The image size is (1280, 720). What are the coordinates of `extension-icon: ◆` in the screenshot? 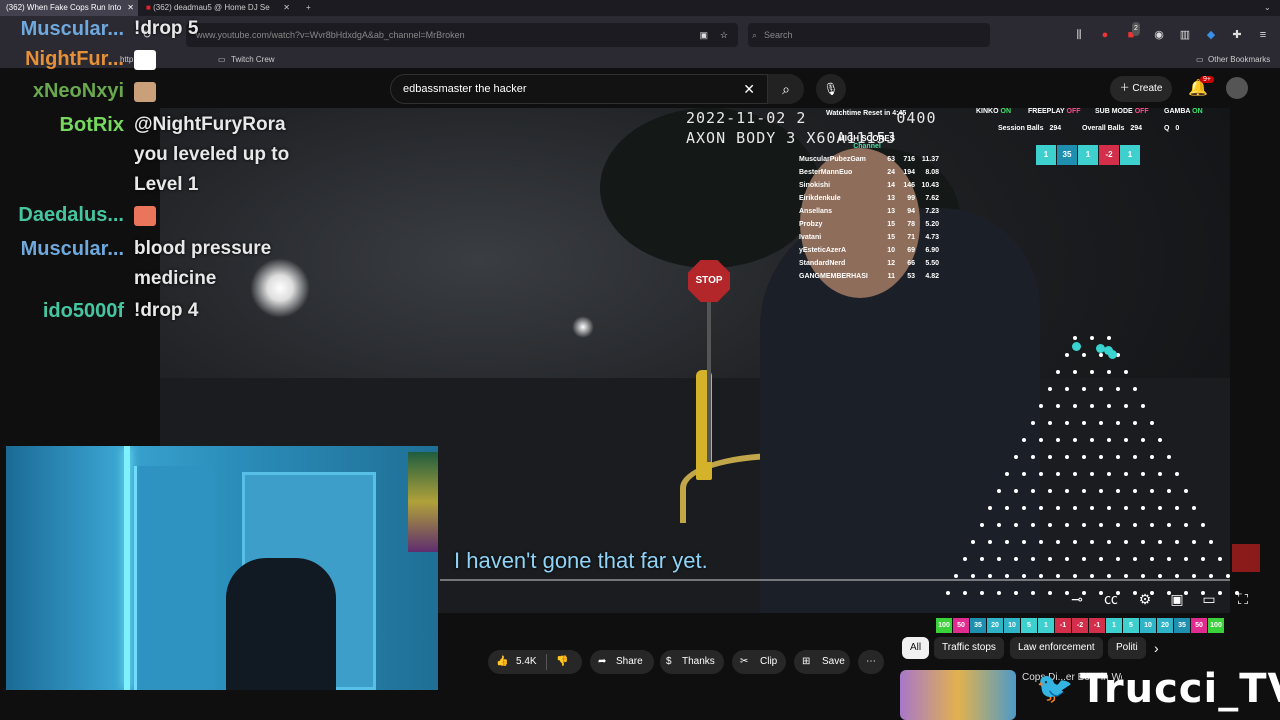 It's located at (1211, 35).